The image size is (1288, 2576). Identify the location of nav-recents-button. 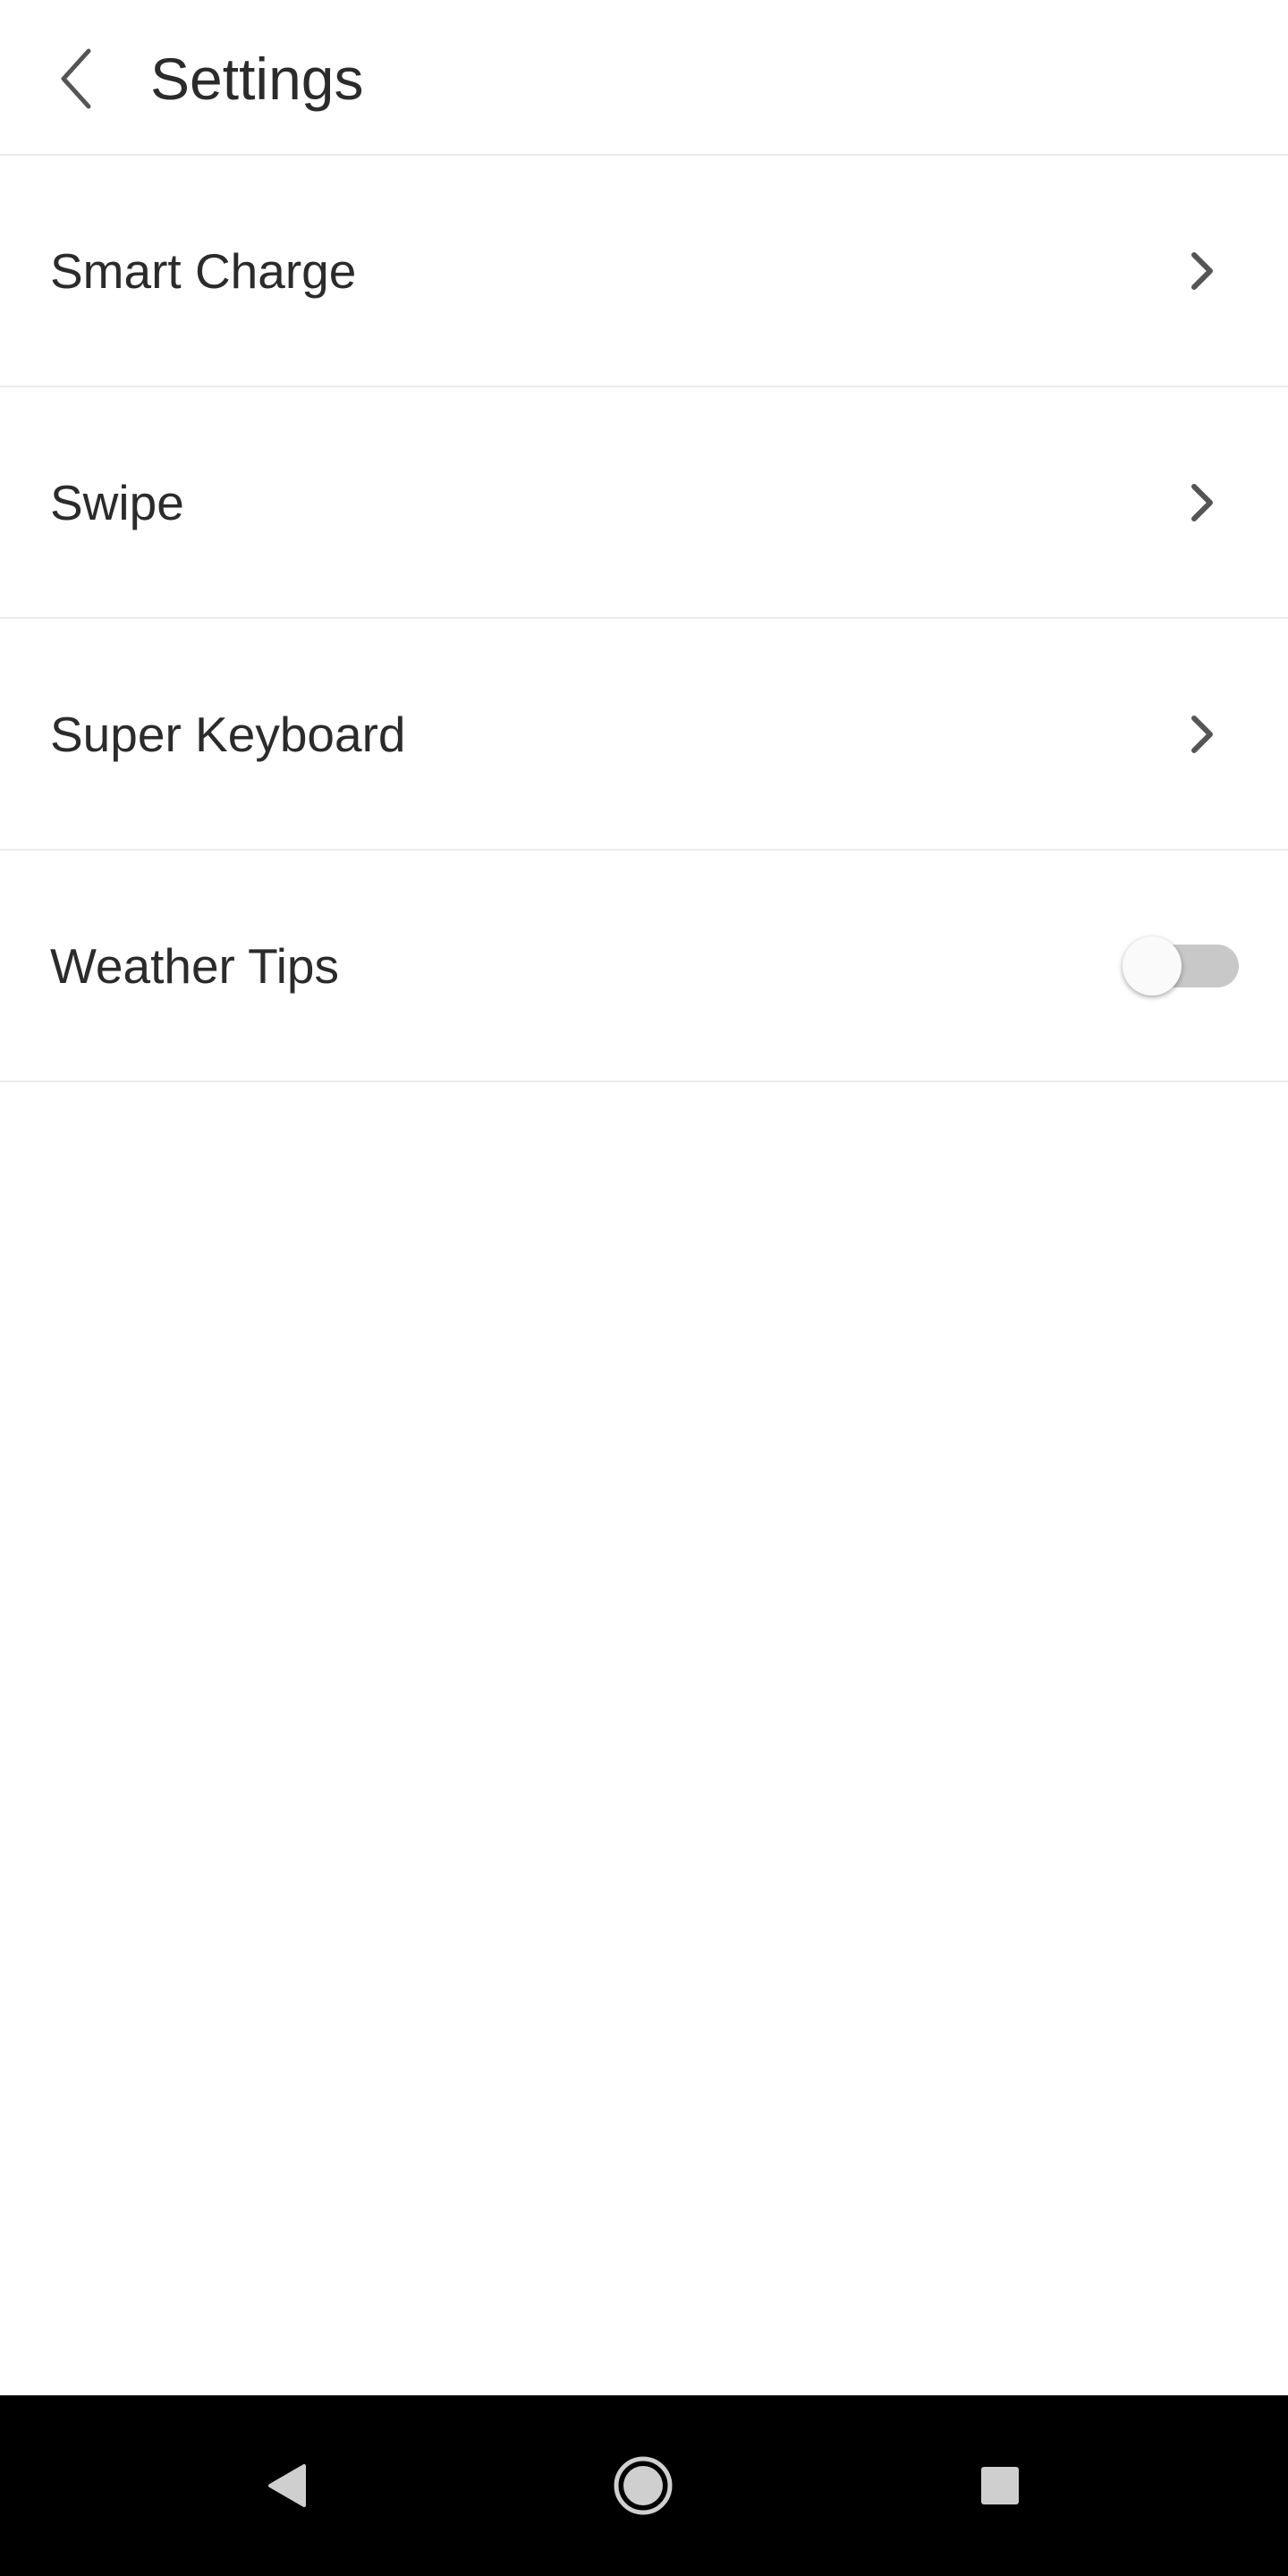
(1000, 2485).